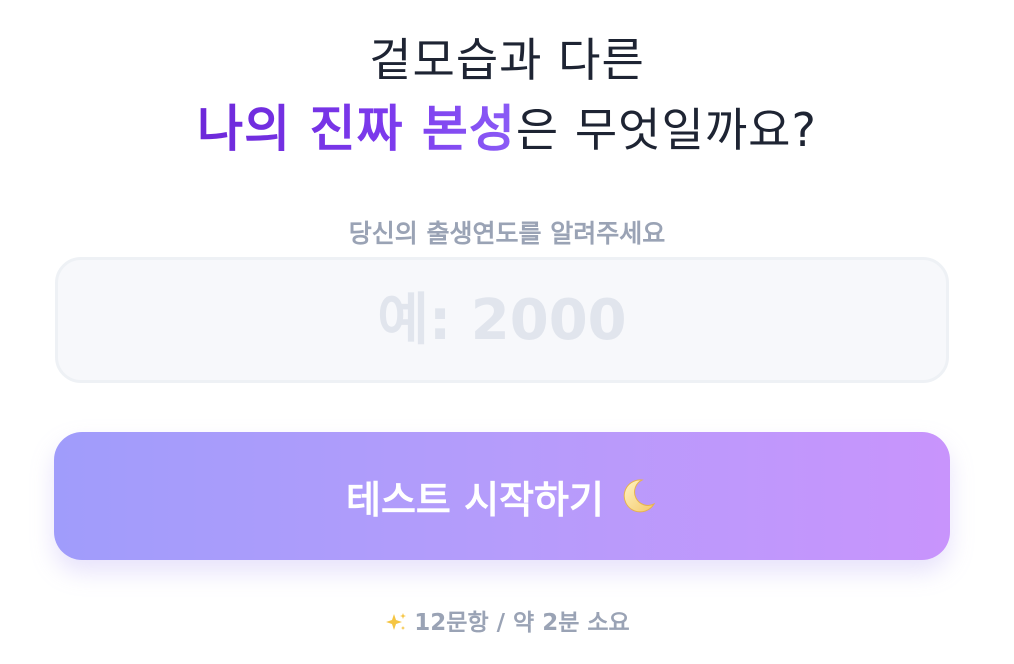 This screenshot has height=664, width=1014. Describe the element at coordinates (507, 233) in the screenshot. I see `birth-year-label: 당신의 출생연도를 알려주세요` at that location.